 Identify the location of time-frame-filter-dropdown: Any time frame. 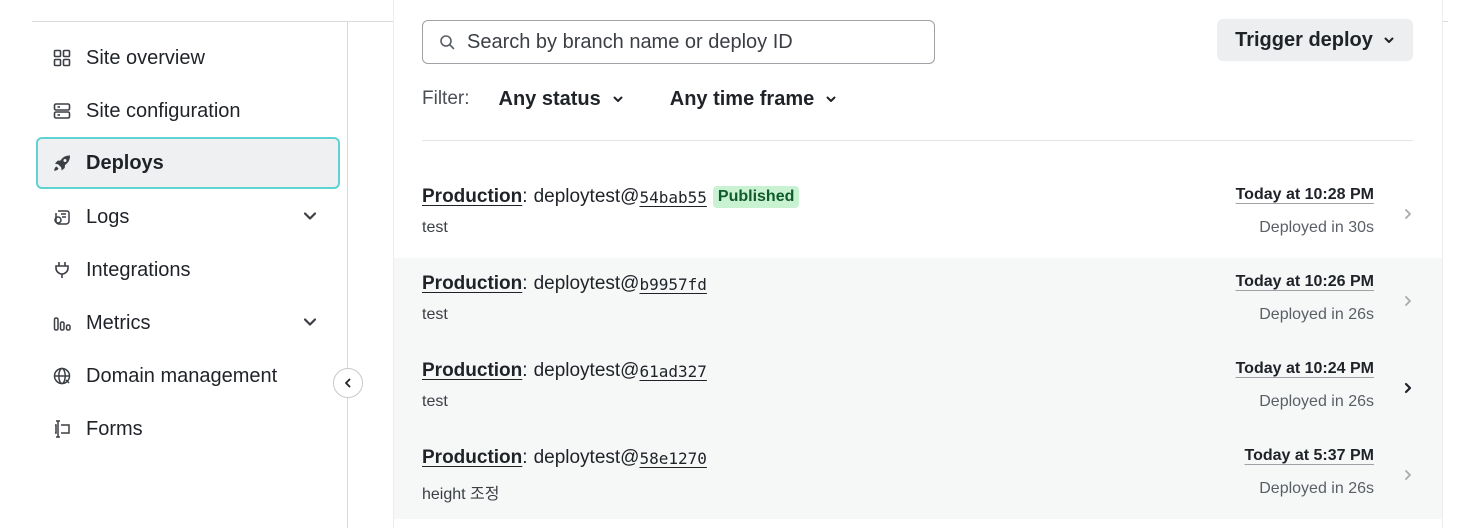
(754, 99).